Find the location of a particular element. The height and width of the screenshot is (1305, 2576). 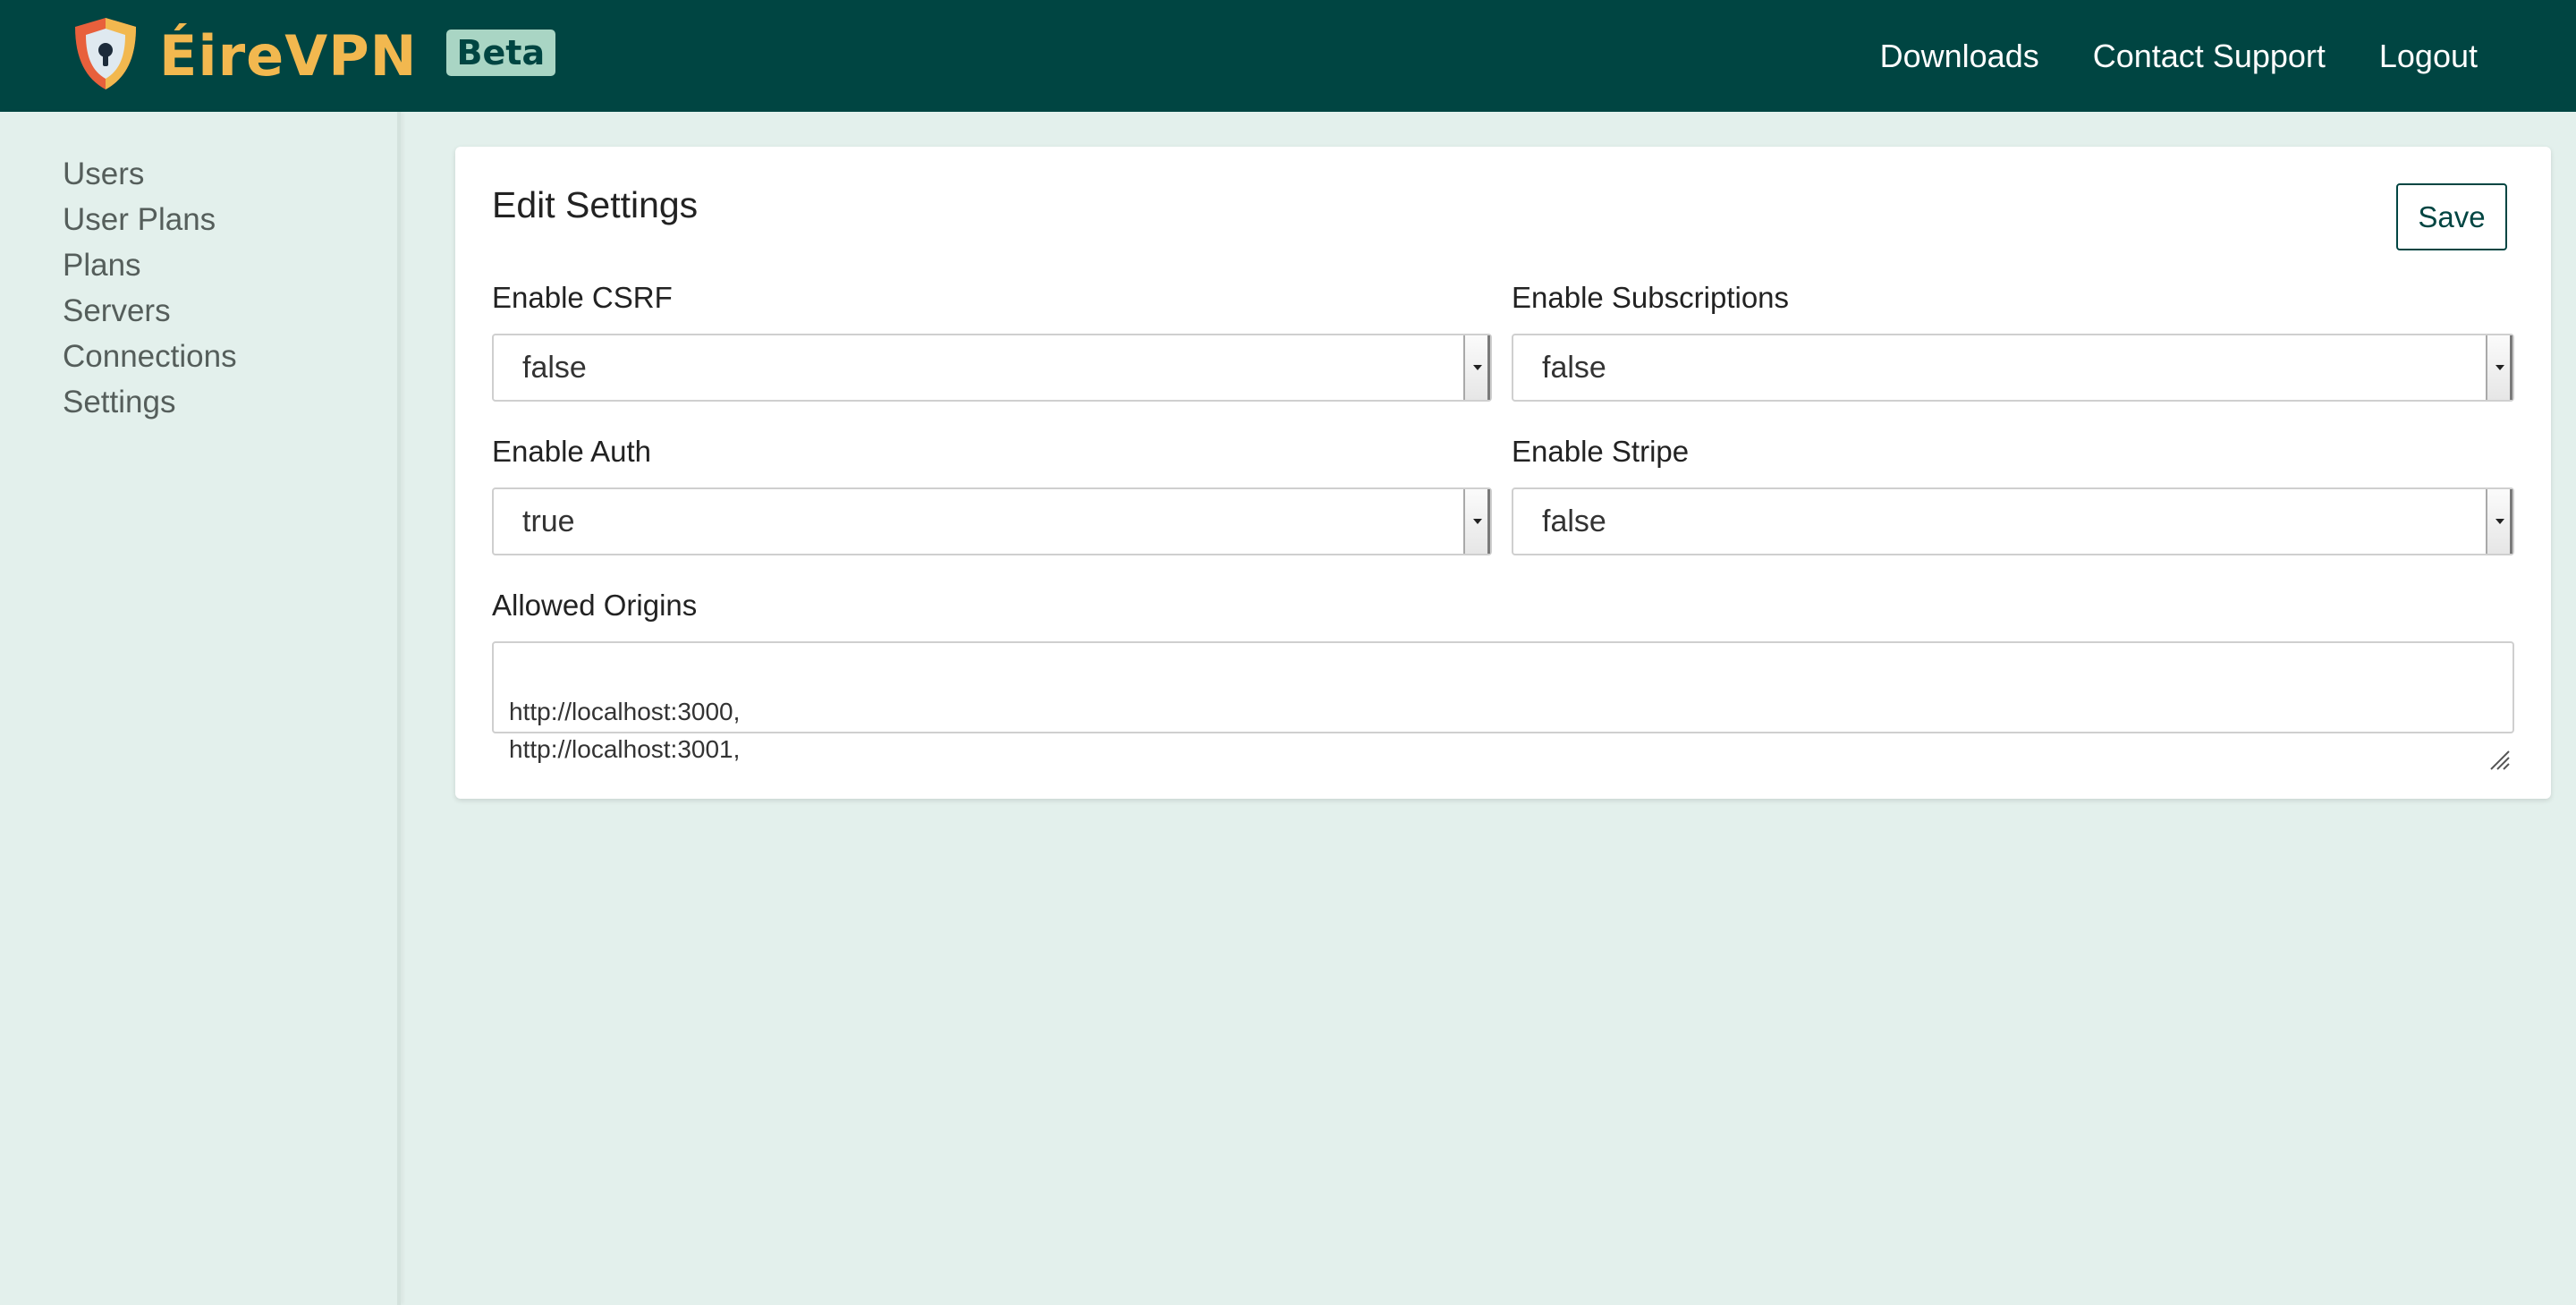

save-button: Save is located at coordinates (2451, 216).